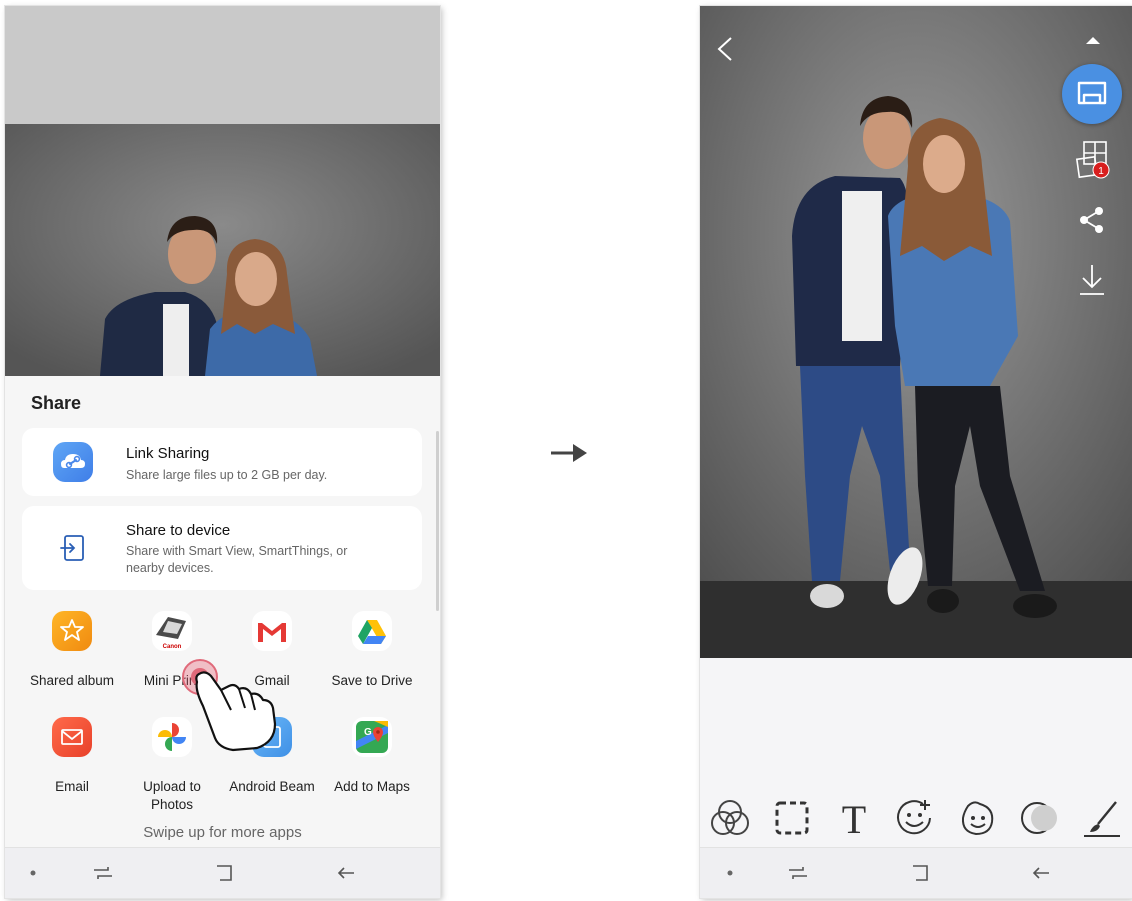 The width and height of the screenshot is (1132, 901). What do you see at coordinates (72, 631) in the screenshot?
I see `shared-album-icon` at bounding box center [72, 631].